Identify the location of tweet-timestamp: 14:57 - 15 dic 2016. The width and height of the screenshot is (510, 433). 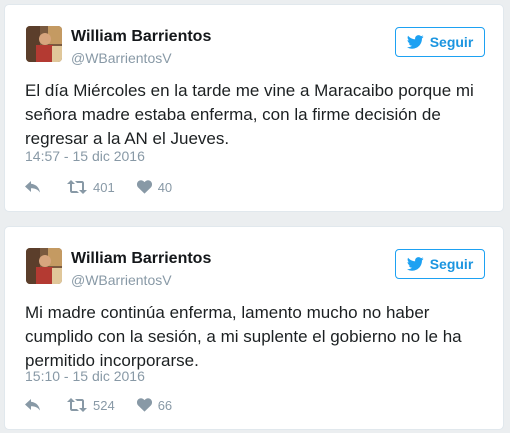
(85, 156).